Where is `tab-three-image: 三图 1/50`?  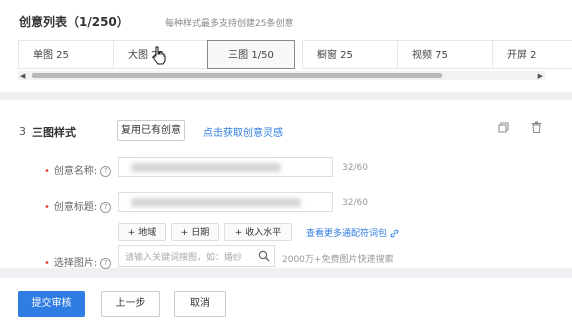
tab-three-image: 三图 1/50 is located at coordinates (251, 54).